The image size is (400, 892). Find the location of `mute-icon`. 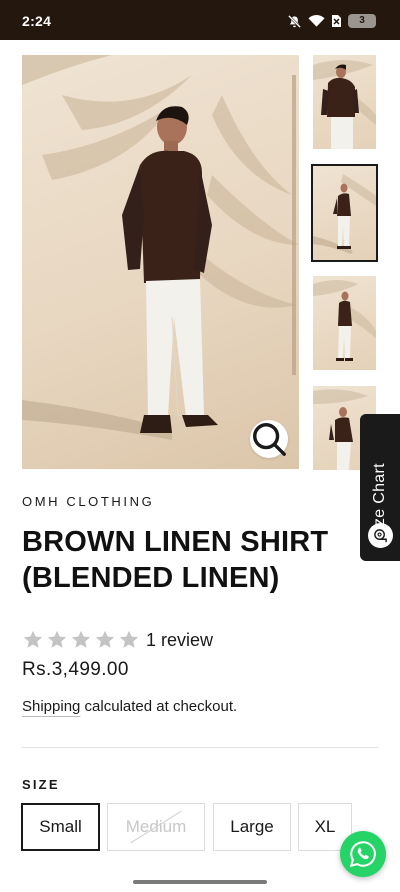

mute-icon is located at coordinates (294, 21).